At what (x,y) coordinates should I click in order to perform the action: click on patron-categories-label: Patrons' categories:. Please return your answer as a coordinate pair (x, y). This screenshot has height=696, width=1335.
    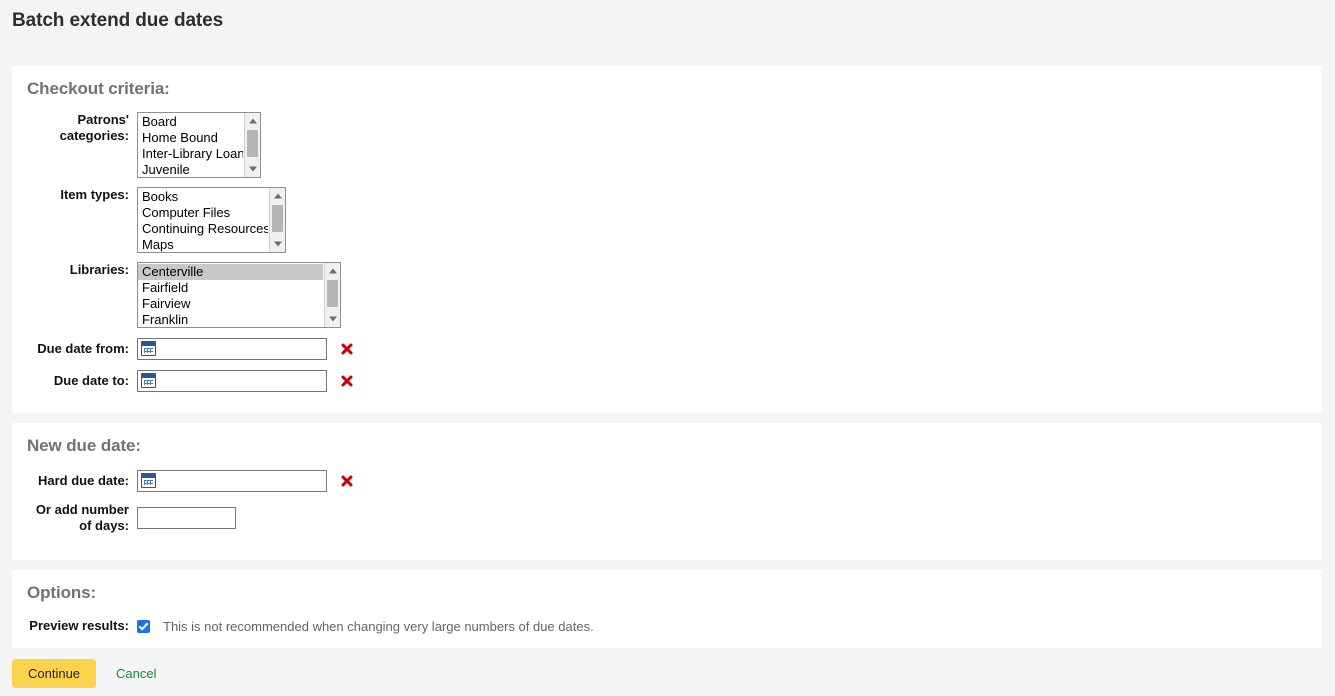
    Looking at the image, I should click on (74, 128).